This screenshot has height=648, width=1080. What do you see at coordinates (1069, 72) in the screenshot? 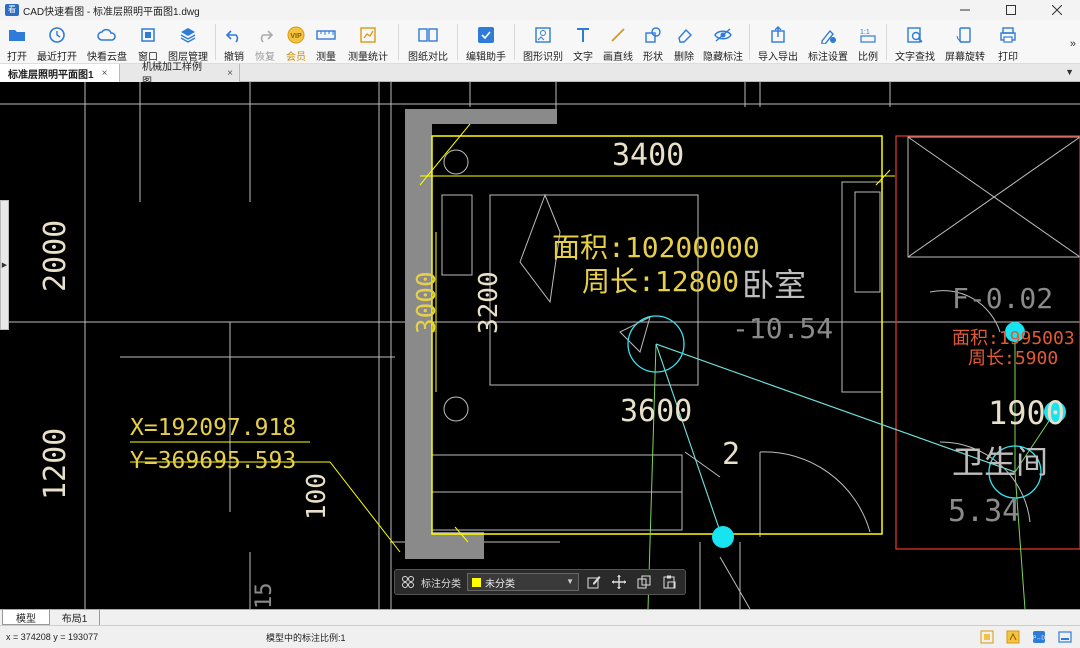
I see `tab-dropdown-icon: ▼` at bounding box center [1069, 72].